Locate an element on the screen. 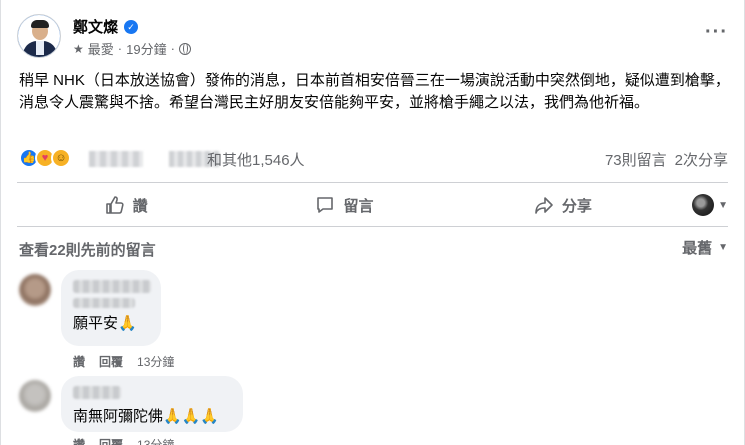 This screenshot has width=745, height=445. profile-avatar is located at coordinates (703, 205).